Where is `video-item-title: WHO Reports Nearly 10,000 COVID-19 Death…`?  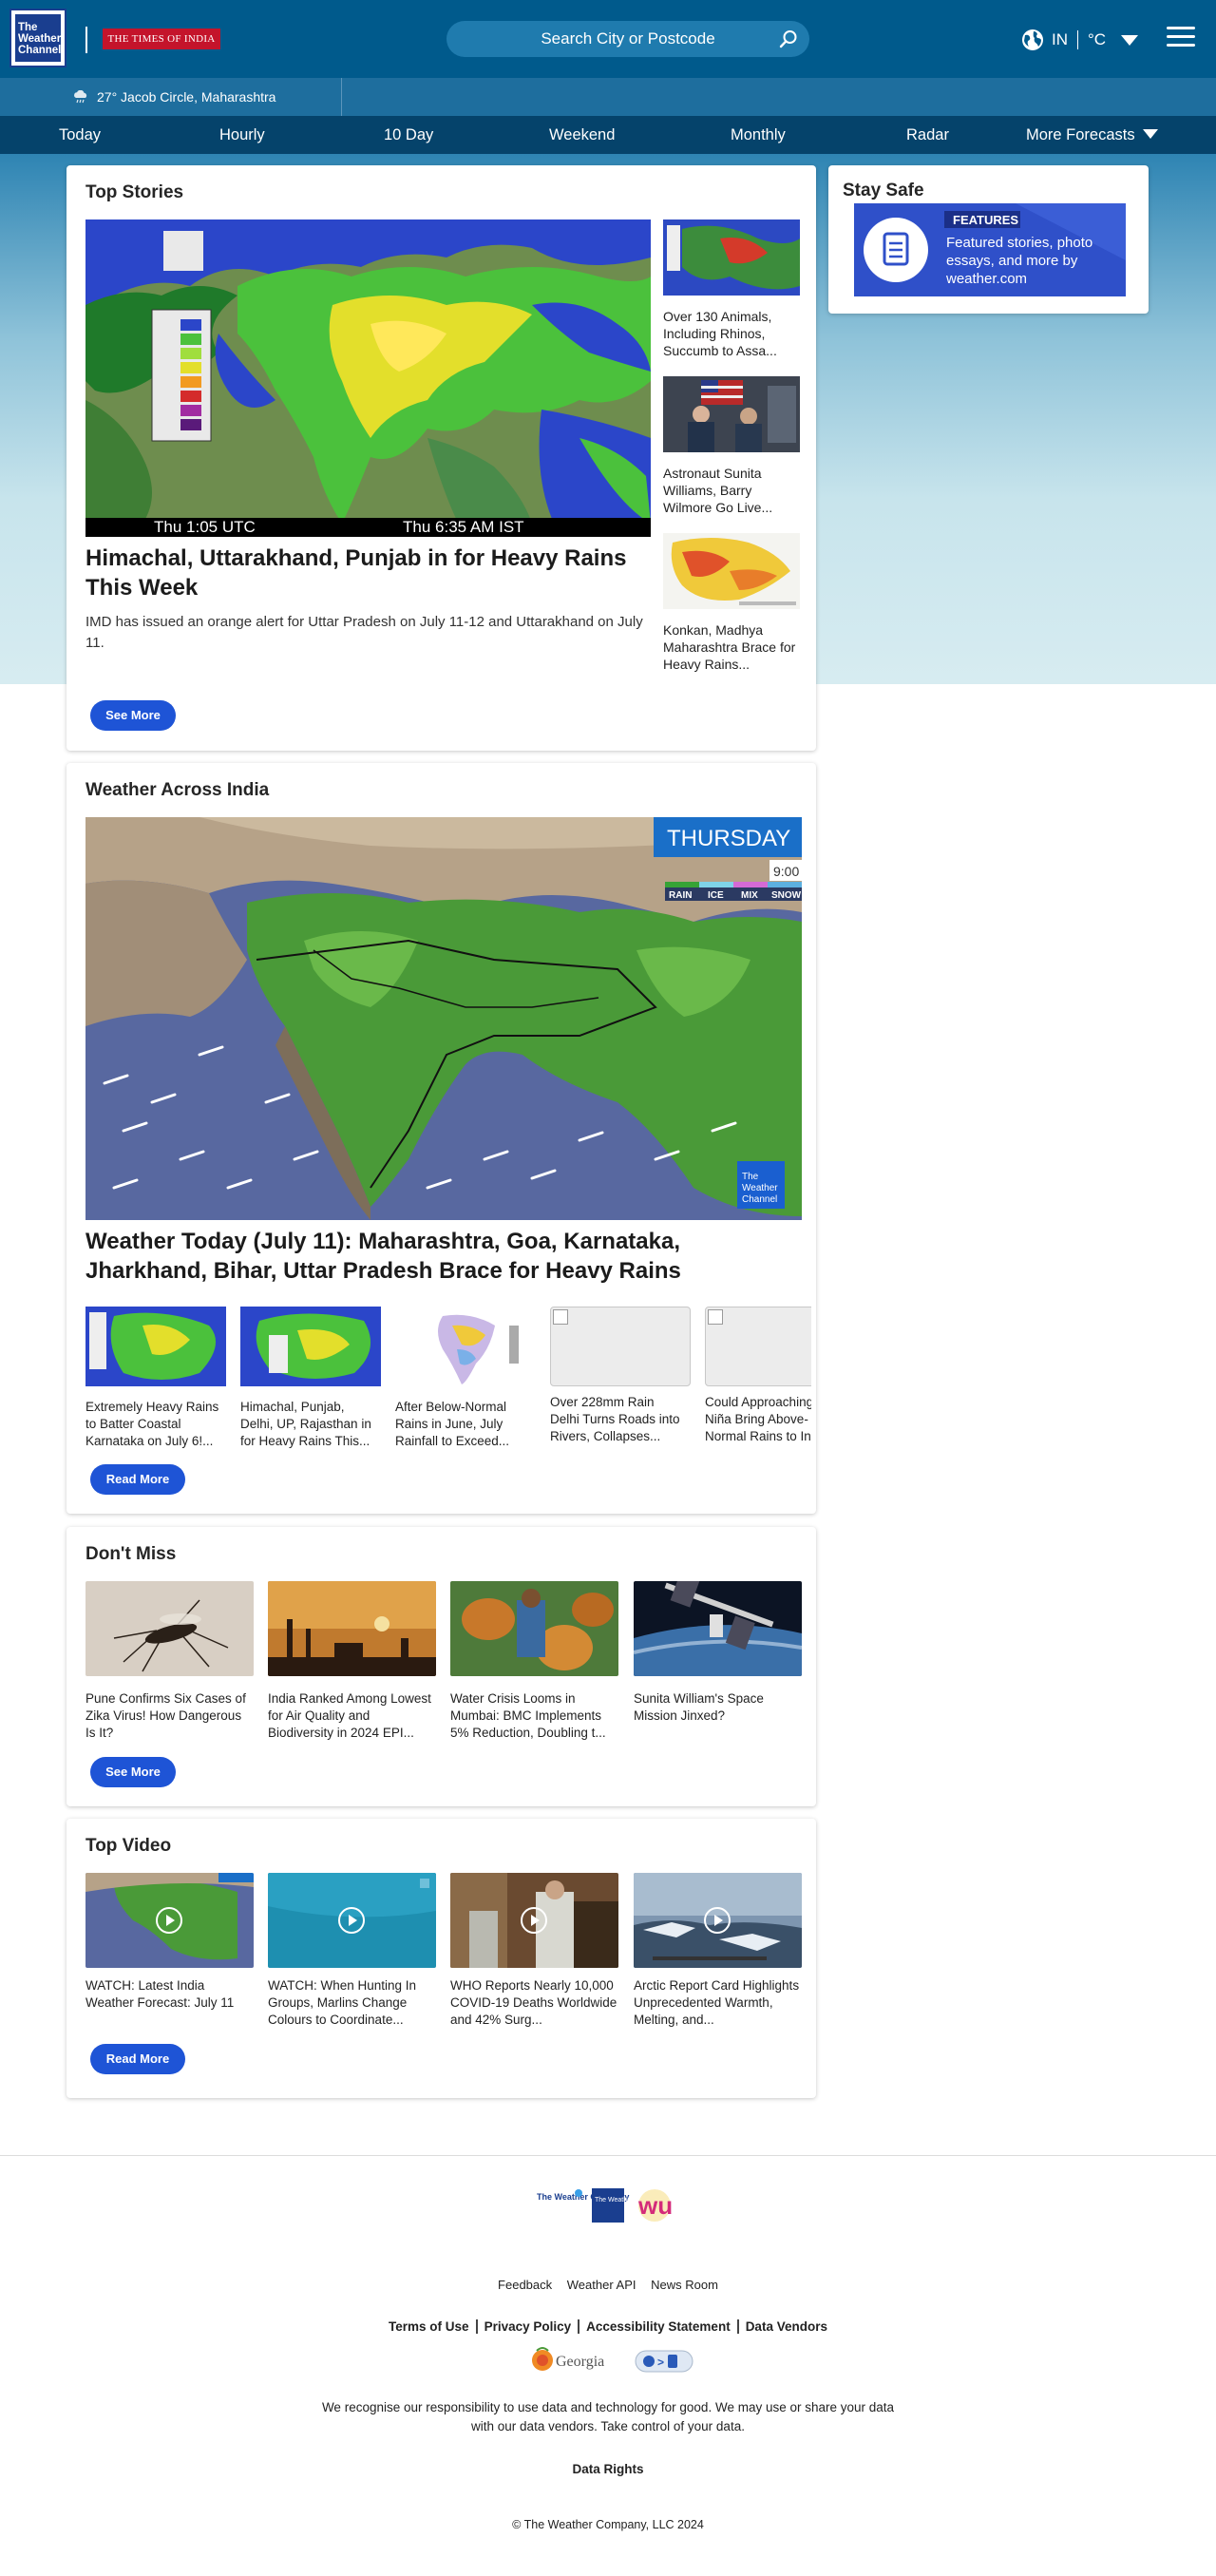
video-item-title: WHO Reports Nearly 10,000 COVID-19 Death… is located at coordinates (534, 2003).